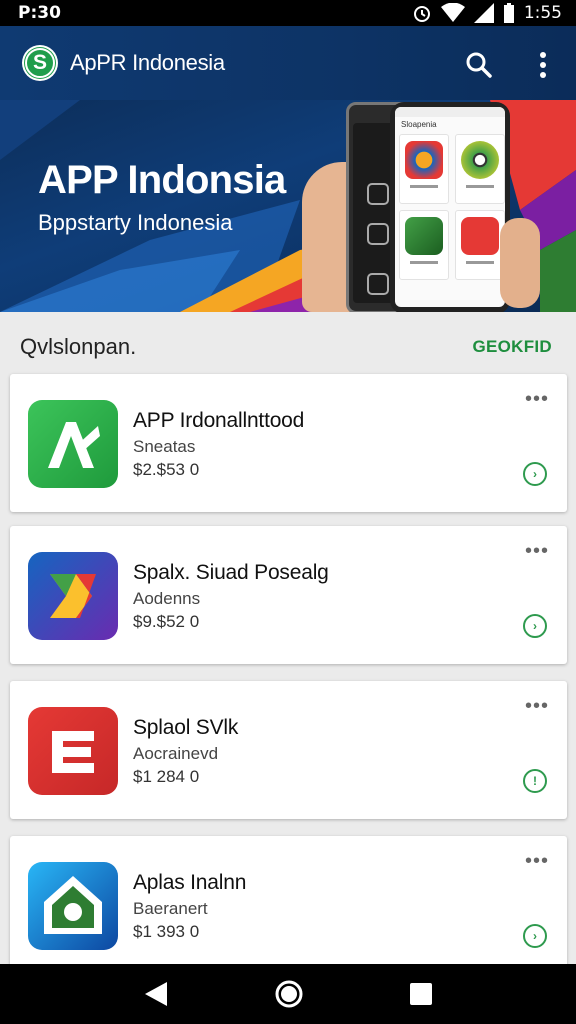 This screenshot has height=1024, width=576. What do you see at coordinates (421, 994) in the screenshot?
I see `recents-icon` at bounding box center [421, 994].